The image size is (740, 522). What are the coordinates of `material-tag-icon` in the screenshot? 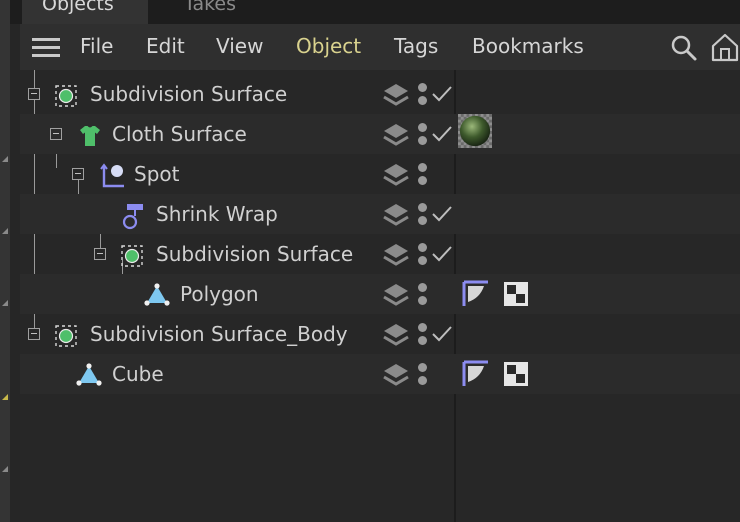 It's located at (475, 131).